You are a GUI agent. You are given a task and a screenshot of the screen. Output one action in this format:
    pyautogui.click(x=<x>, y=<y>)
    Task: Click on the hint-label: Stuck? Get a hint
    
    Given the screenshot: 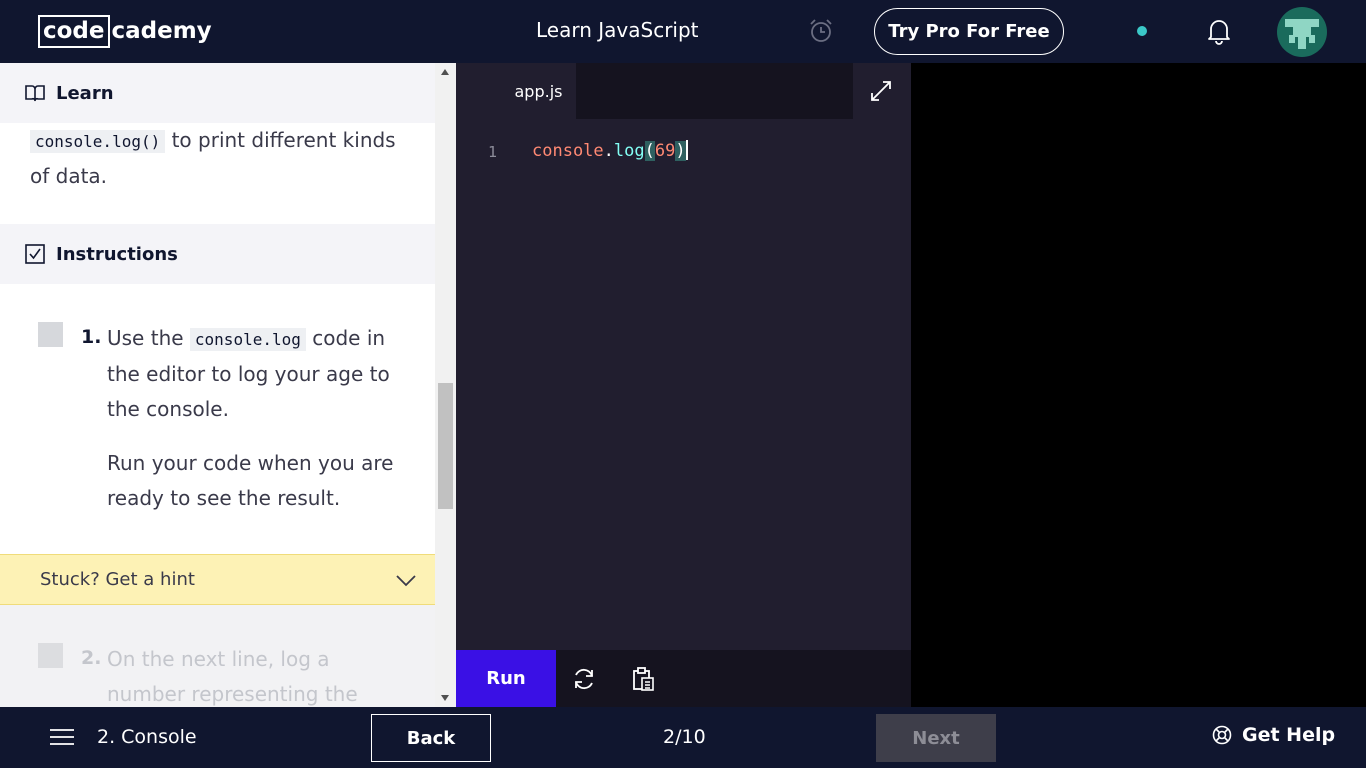 What is the action you would take?
    pyautogui.click(x=117, y=579)
    